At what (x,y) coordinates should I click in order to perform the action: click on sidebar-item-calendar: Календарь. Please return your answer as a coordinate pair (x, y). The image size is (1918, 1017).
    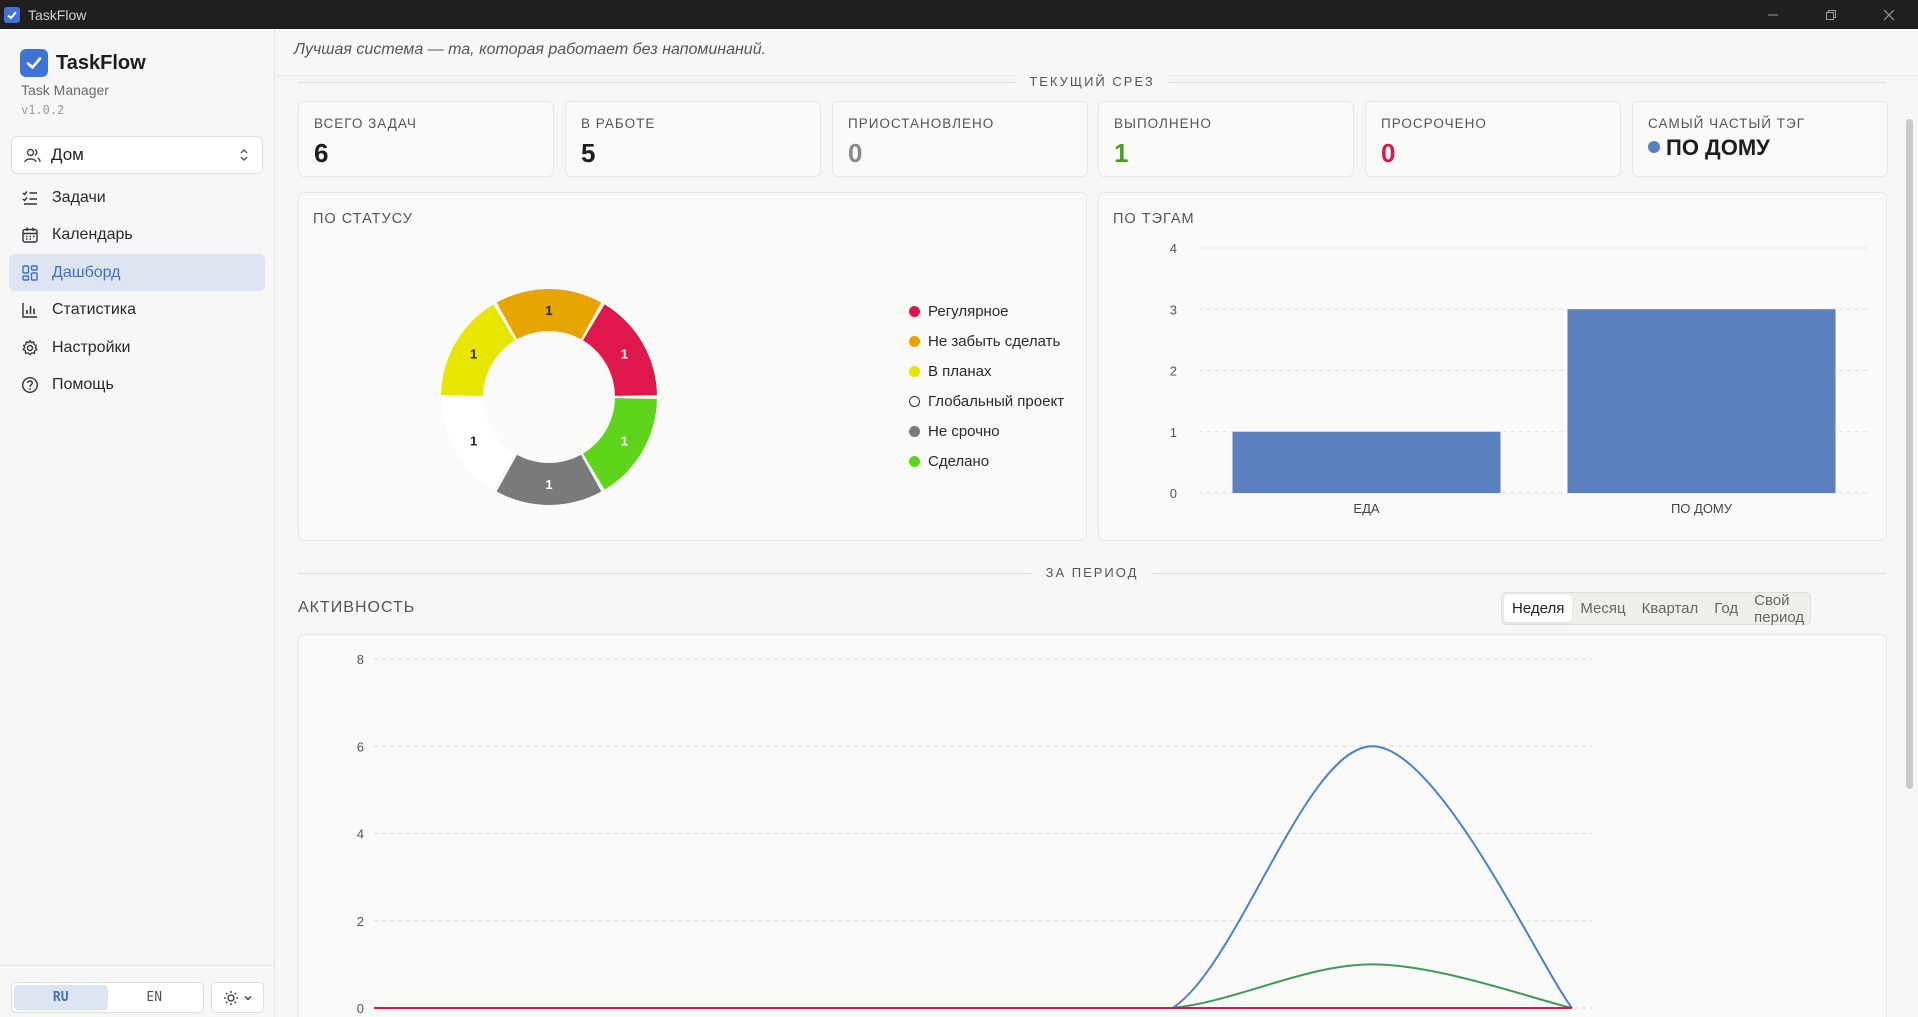
    Looking at the image, I should click on (137, 235).